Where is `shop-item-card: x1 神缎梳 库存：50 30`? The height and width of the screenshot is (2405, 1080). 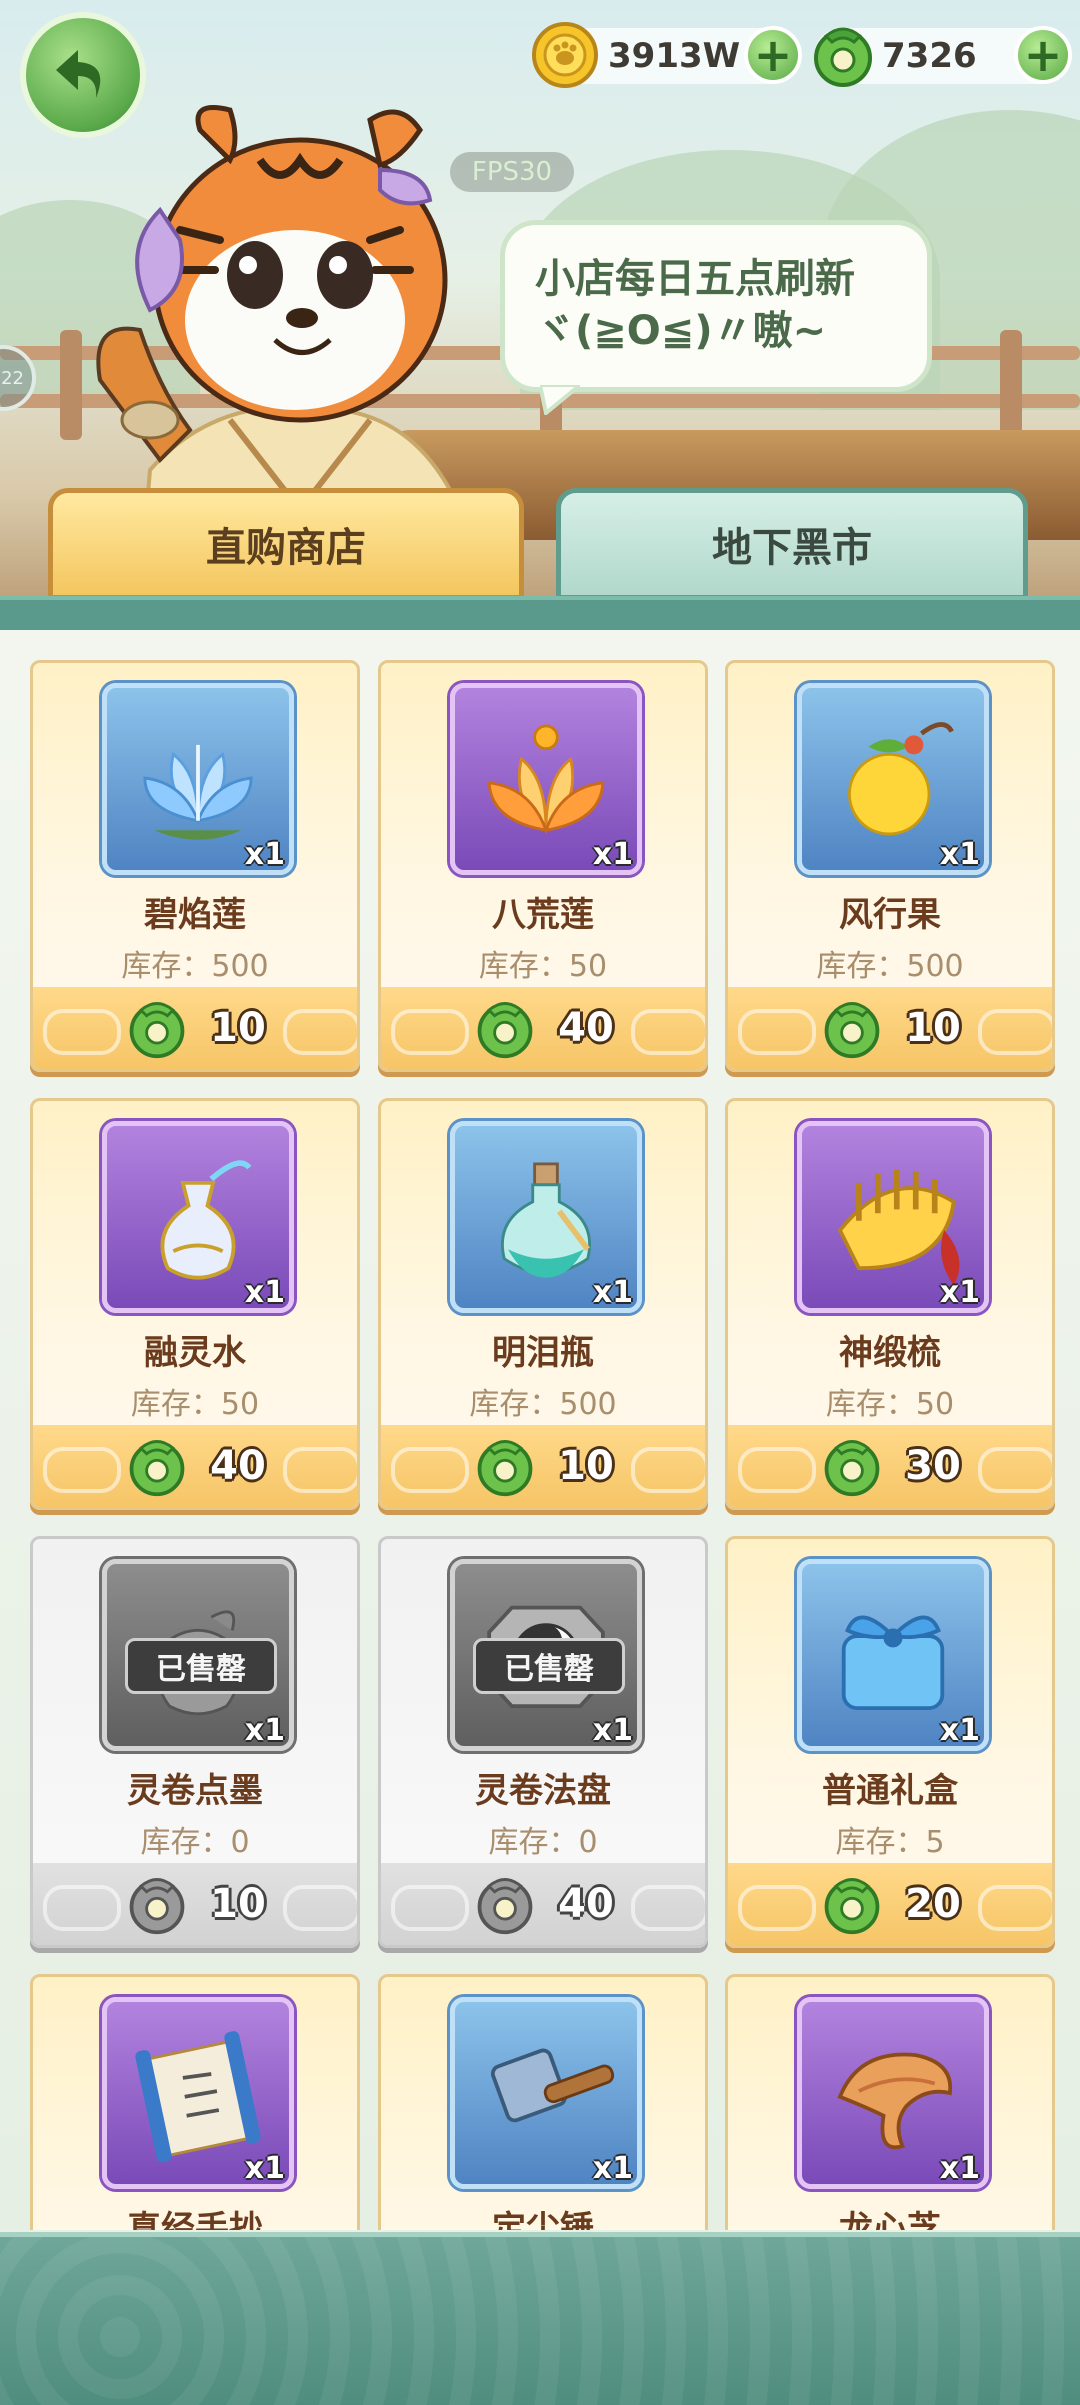
shop-item-card: x1 神缎梳 库存：50 30 is located at coordinates (890, 1304).